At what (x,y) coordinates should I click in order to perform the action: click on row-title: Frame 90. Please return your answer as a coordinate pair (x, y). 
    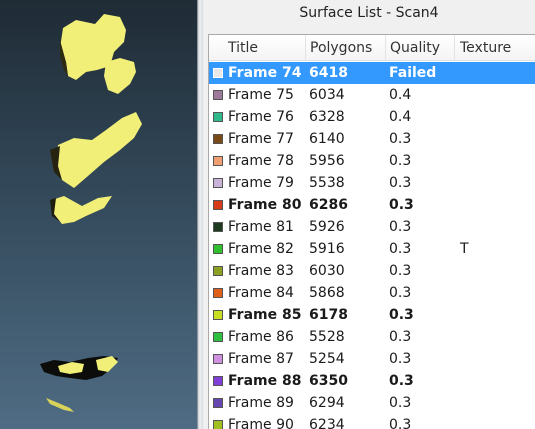
    Looking at the image, I should click on (261, 423).